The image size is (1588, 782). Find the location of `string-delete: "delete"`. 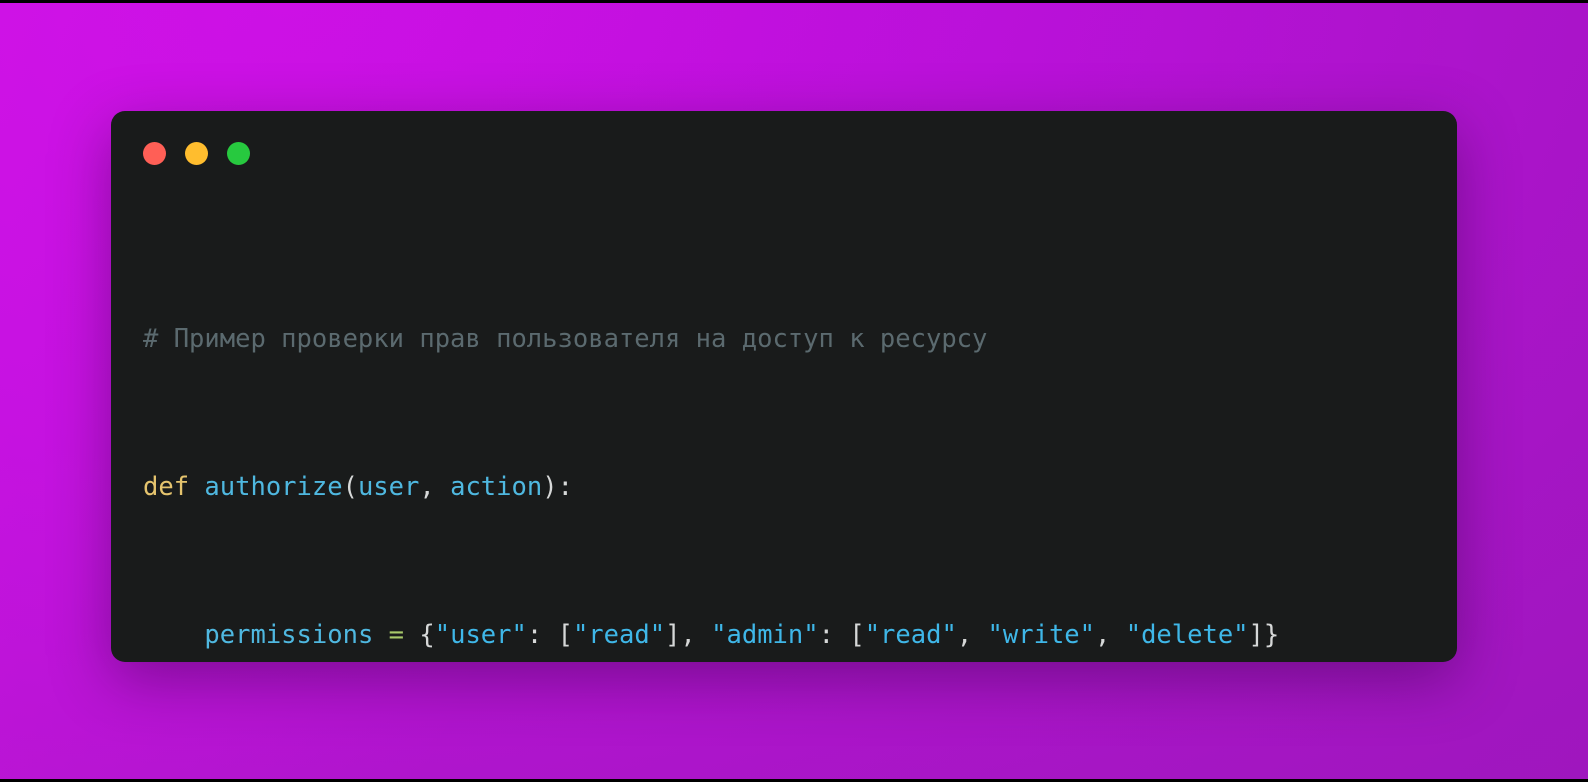

string-delete: "delete" is located at coordinates (1187, 635).